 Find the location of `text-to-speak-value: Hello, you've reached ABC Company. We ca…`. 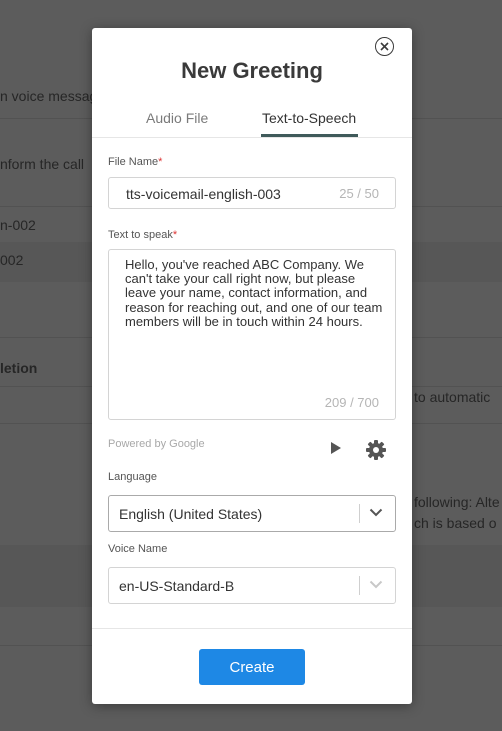

text-to-speak-value: Hello, you've reached ABC Company. We ca… is located at coordinates (254, 293).